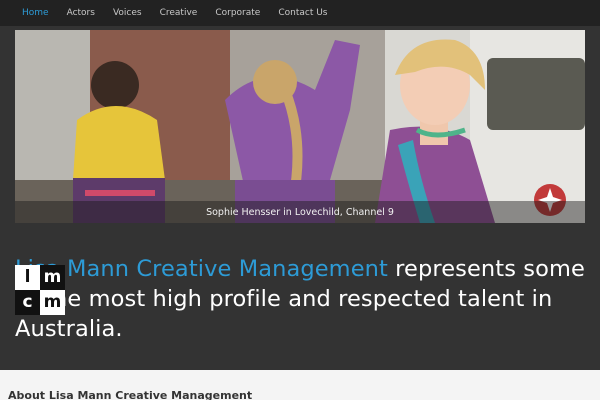  I want to click on nav-contact-us: Contact Us, so click(302, 13).